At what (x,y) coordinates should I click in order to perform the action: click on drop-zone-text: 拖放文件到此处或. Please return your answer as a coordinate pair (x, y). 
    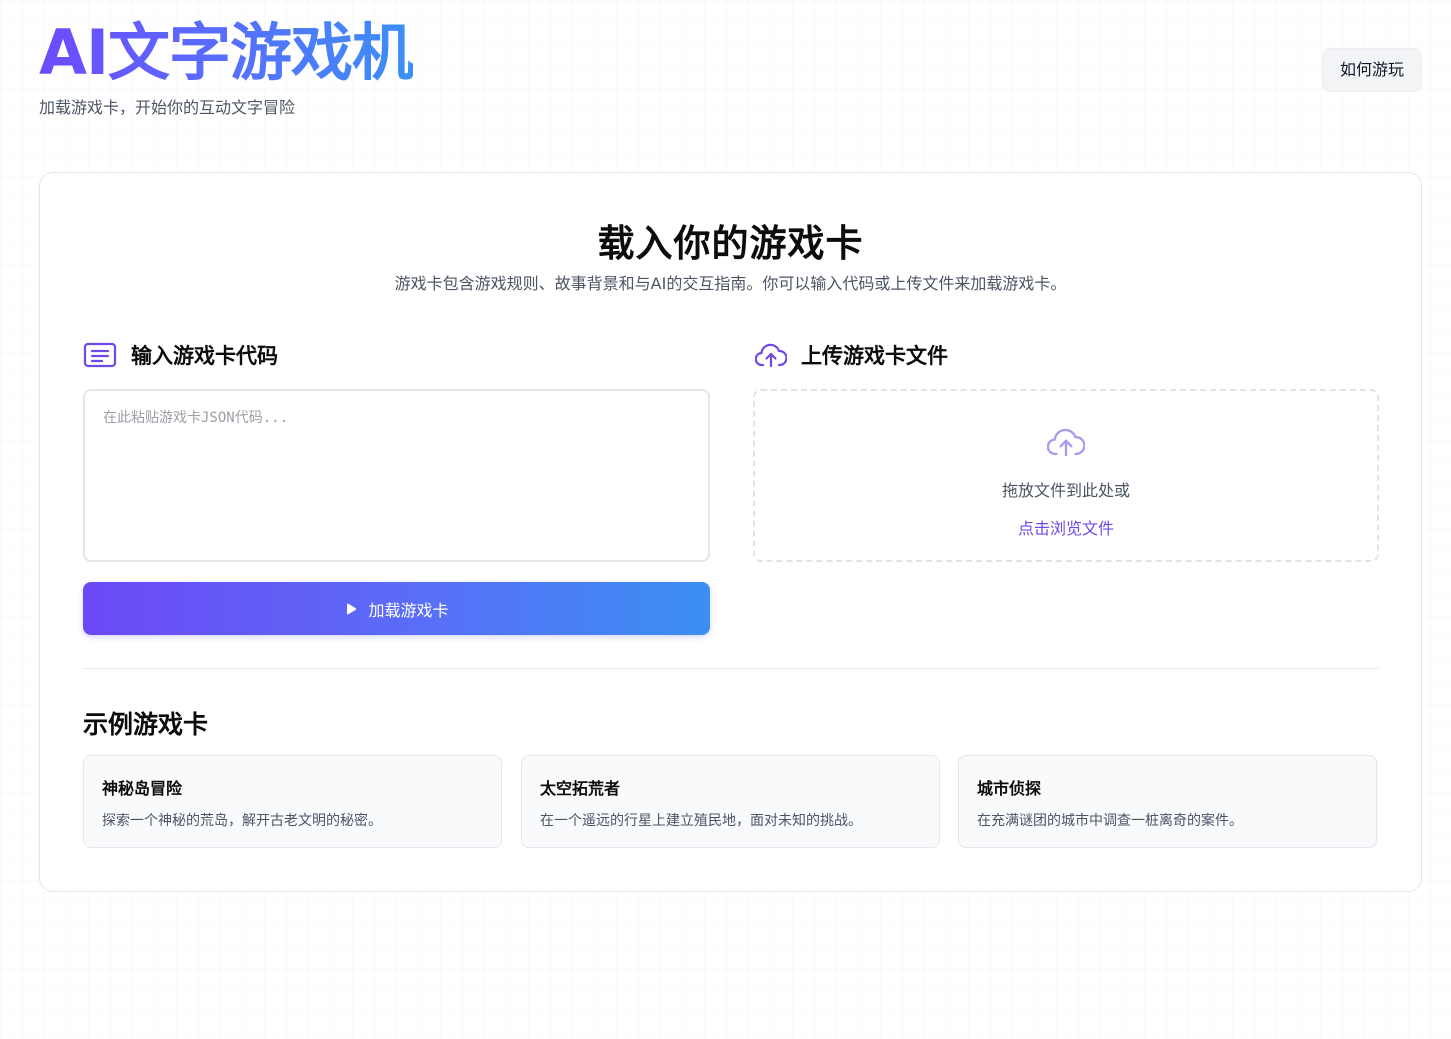
    Looking at the image, I should click on (1065, 490).